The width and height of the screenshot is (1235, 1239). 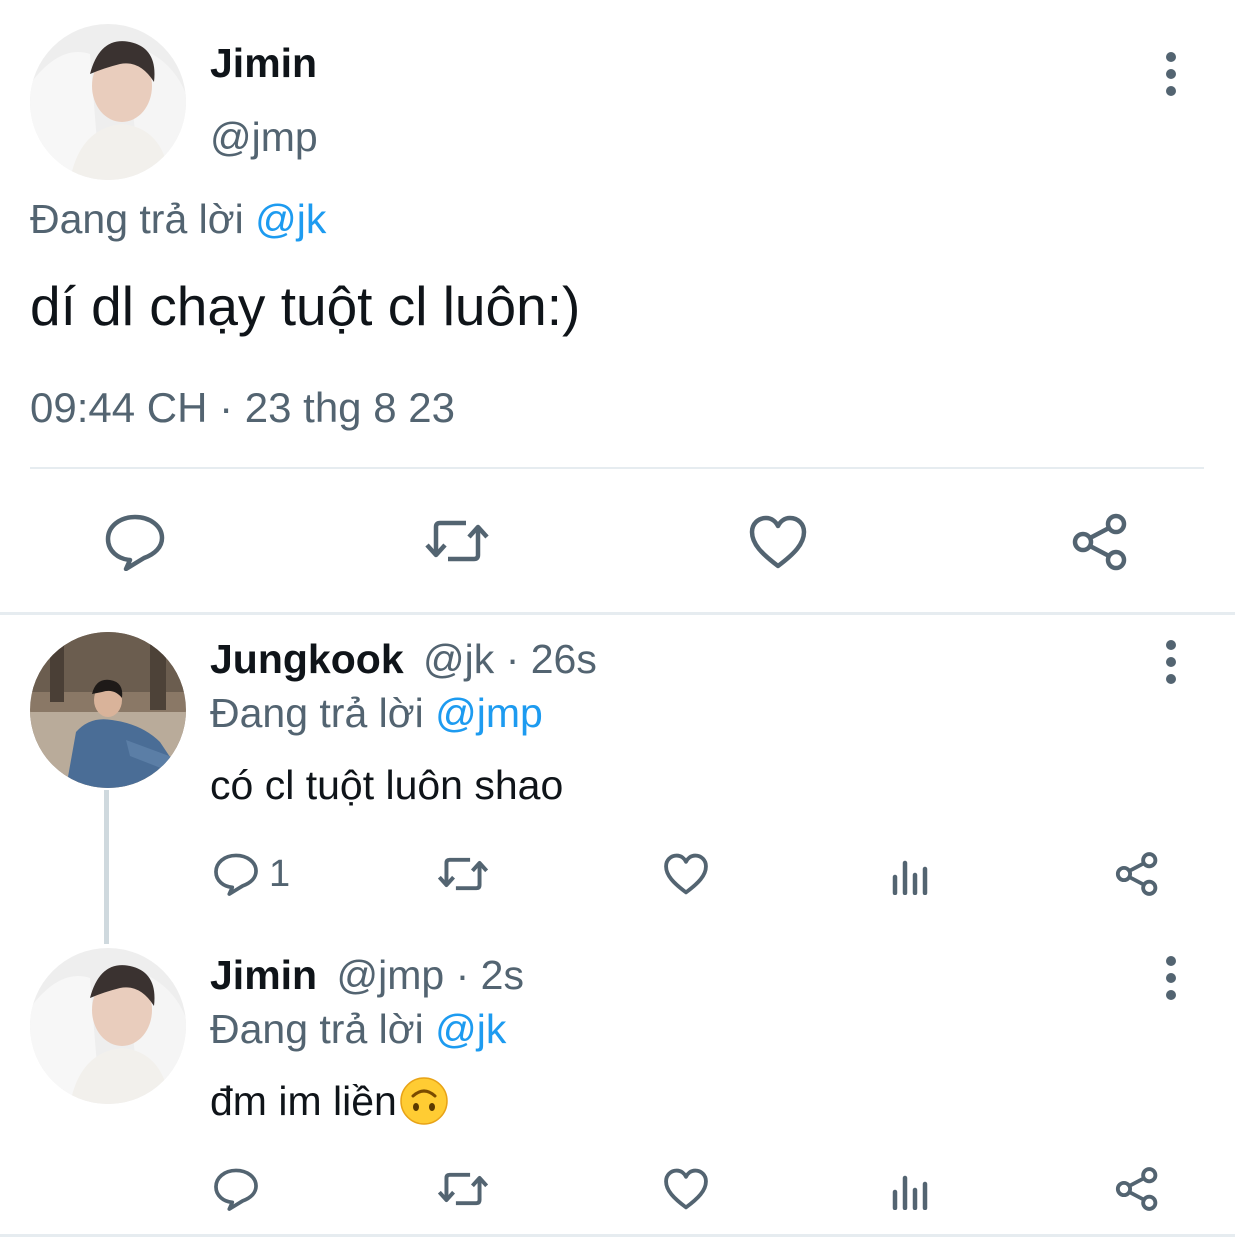 What do you see at coordinates (108, 1026) in the screenshot?
I see `avatar-jimin` at bounding box center [108, 1026].